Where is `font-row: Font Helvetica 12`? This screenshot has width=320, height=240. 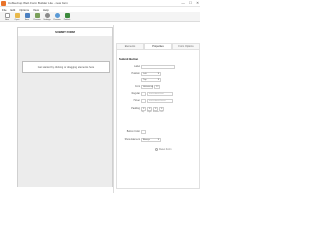 font-row: Font Helvetica 12 is located at coordinates (159, 86).